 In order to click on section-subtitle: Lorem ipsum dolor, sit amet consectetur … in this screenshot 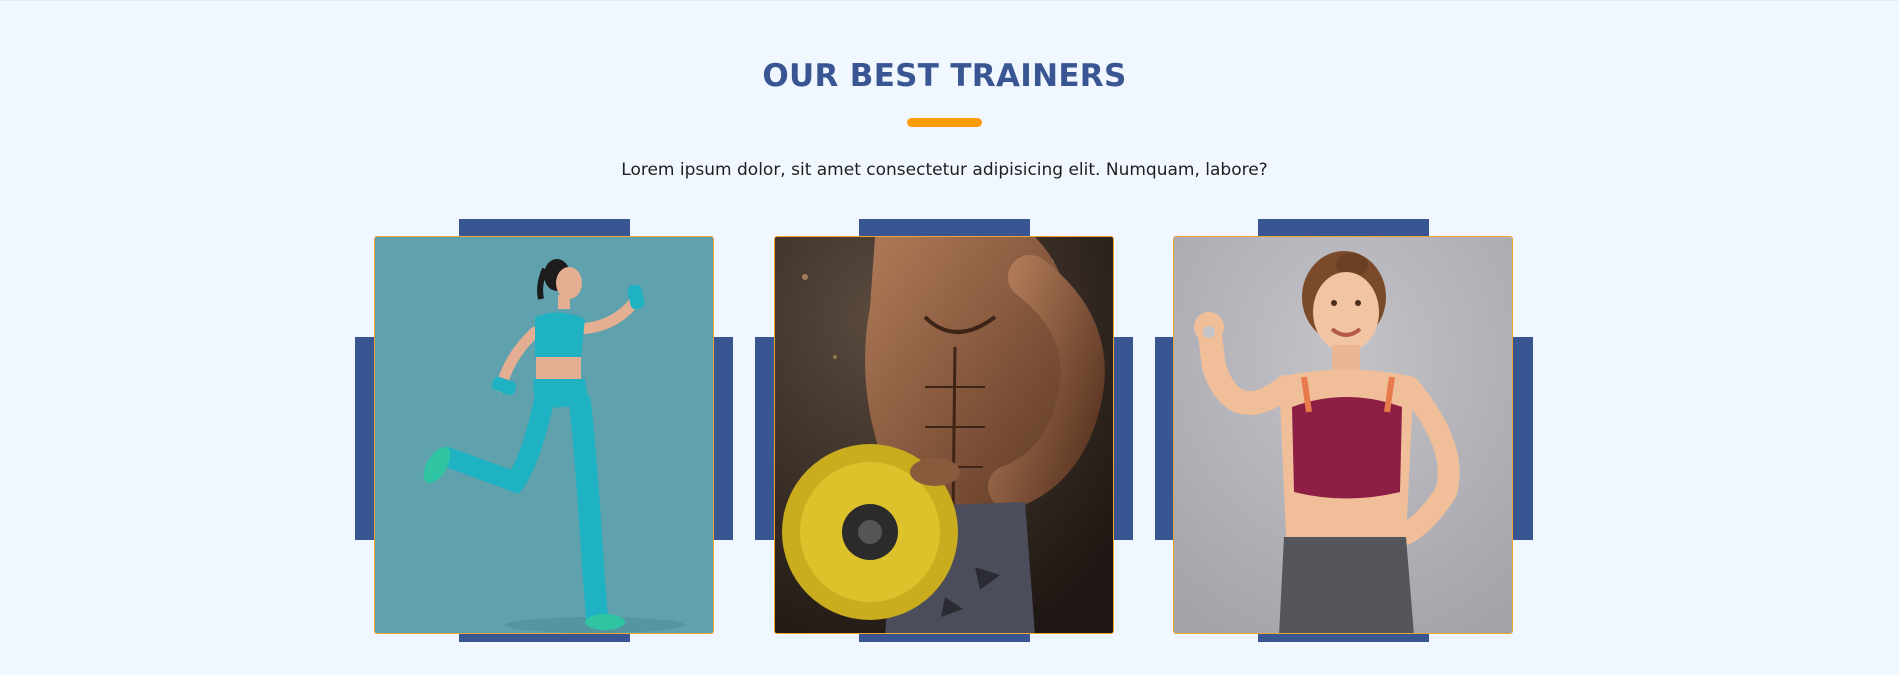, I will do `click(944, 170)`.